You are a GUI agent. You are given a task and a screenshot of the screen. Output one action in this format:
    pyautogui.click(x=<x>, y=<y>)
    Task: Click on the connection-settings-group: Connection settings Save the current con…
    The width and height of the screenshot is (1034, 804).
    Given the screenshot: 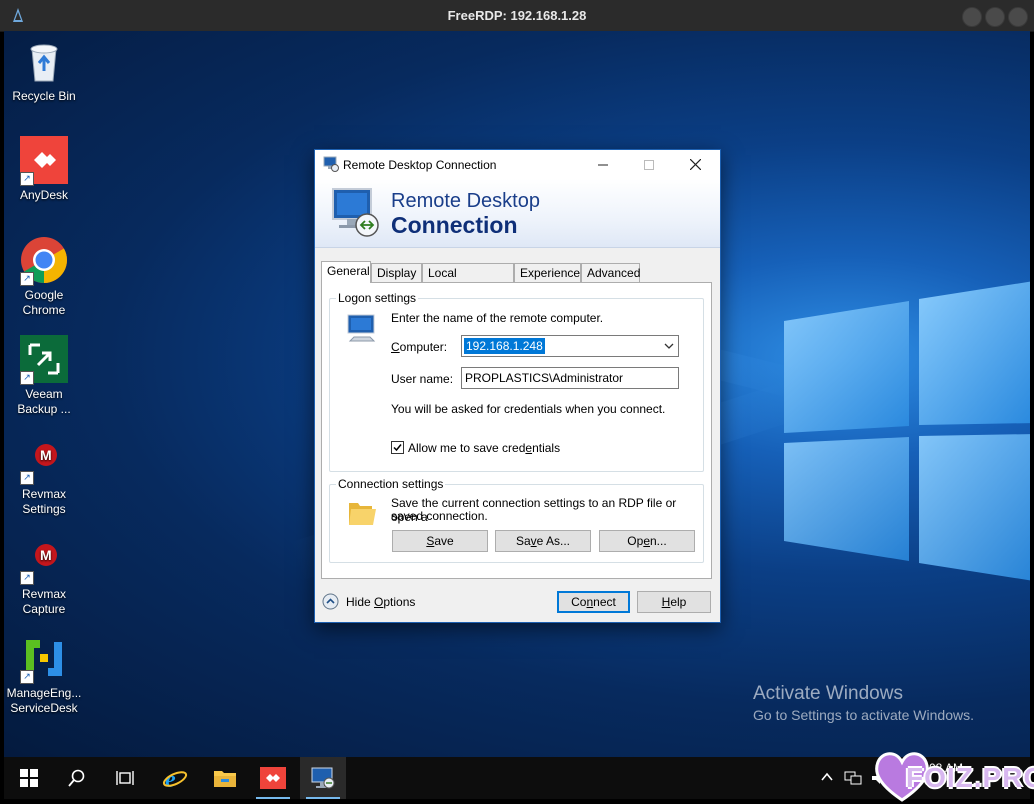 What is the action you would take?
    pyautogui.click(x=516, y=520)
    